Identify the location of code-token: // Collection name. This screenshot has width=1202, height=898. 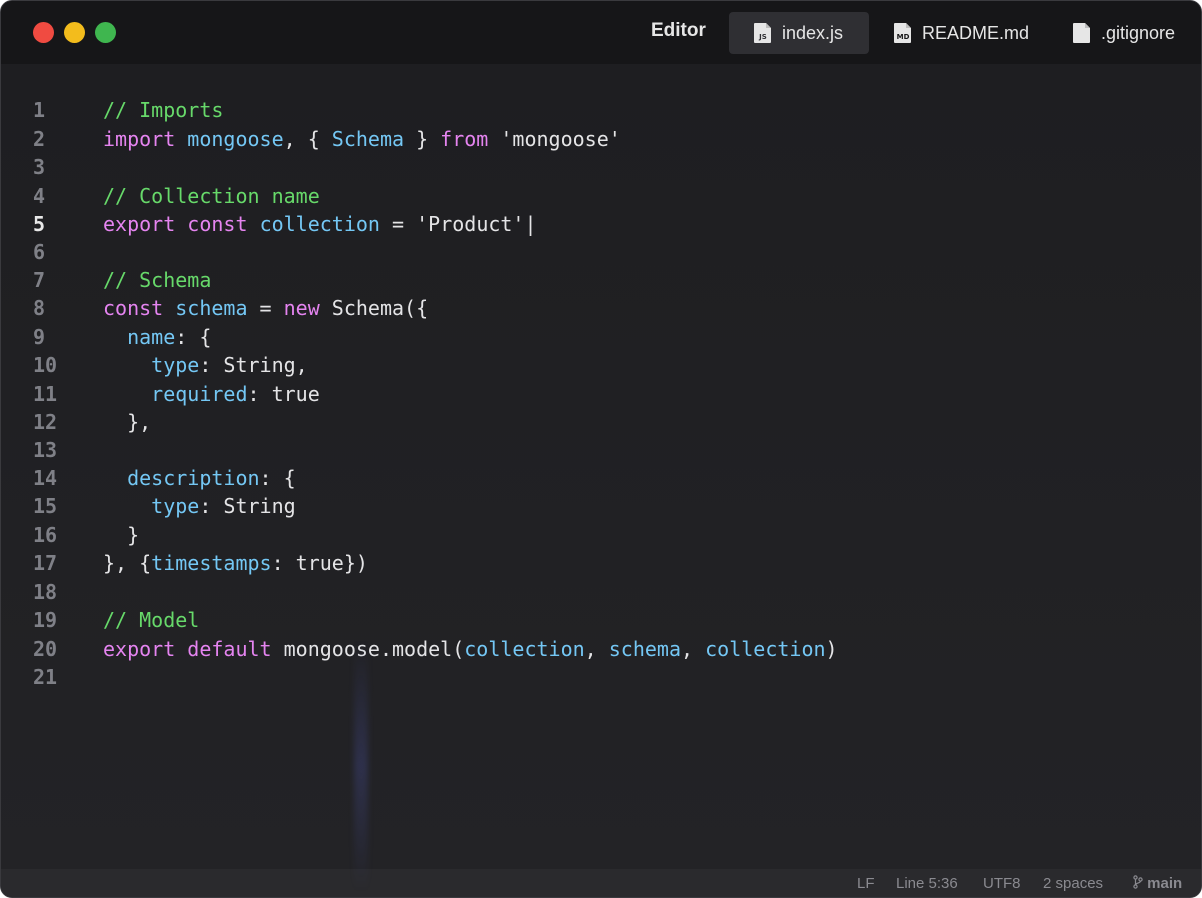
(211, 196).